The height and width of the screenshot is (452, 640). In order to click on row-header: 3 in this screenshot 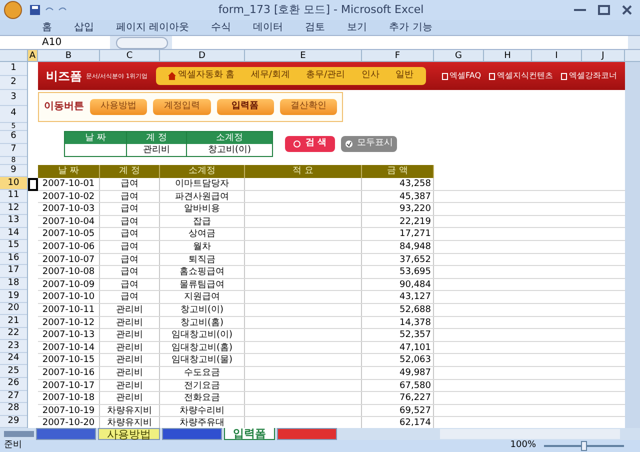, I will do `click(13, 98)`.